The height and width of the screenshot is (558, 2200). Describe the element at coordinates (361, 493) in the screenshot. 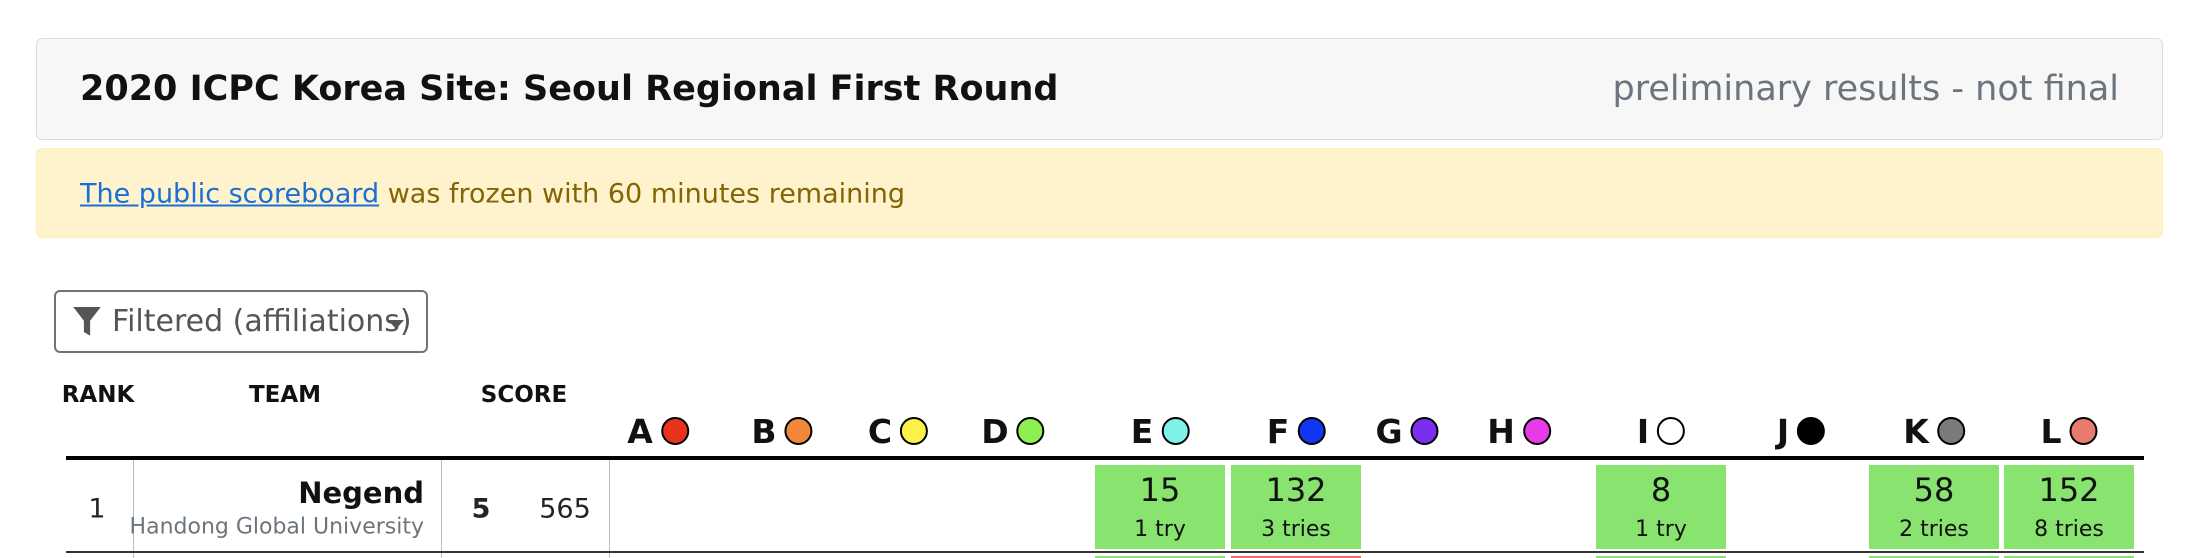

I see `team-name: Negend` at that location.